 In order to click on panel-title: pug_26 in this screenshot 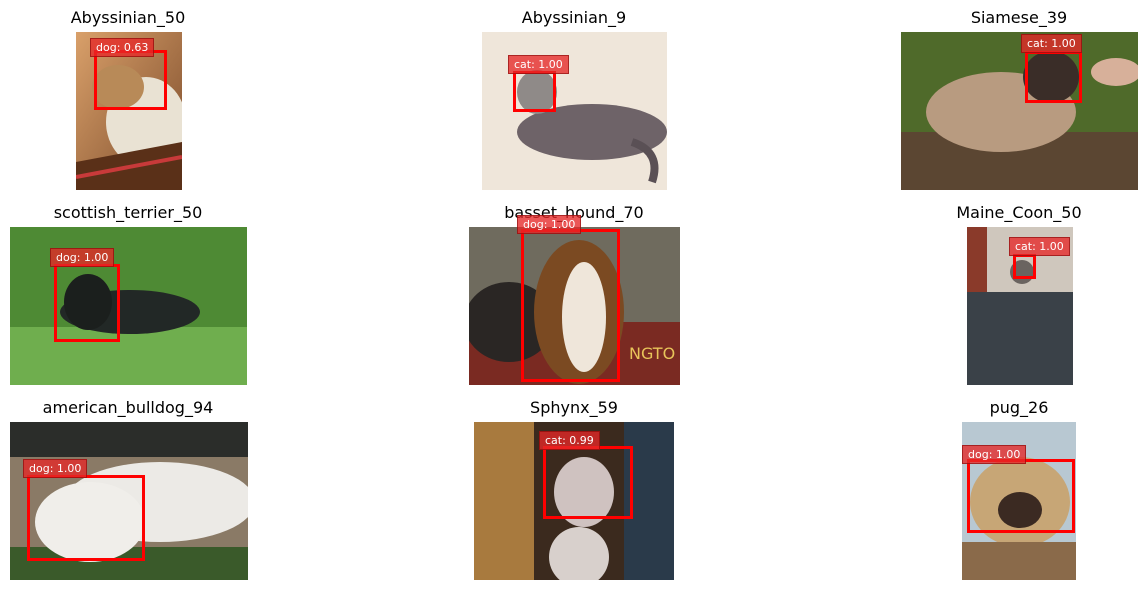, I will do `click(1019, 407)`.